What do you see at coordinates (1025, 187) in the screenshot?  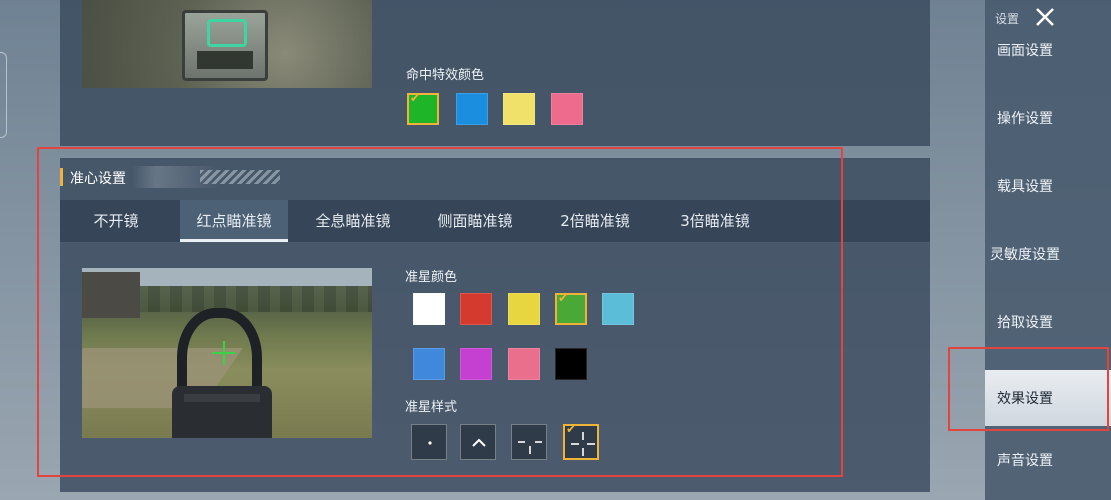 I see `sidebar-item-label: 载具设置` at bounding box center [1025, 187].